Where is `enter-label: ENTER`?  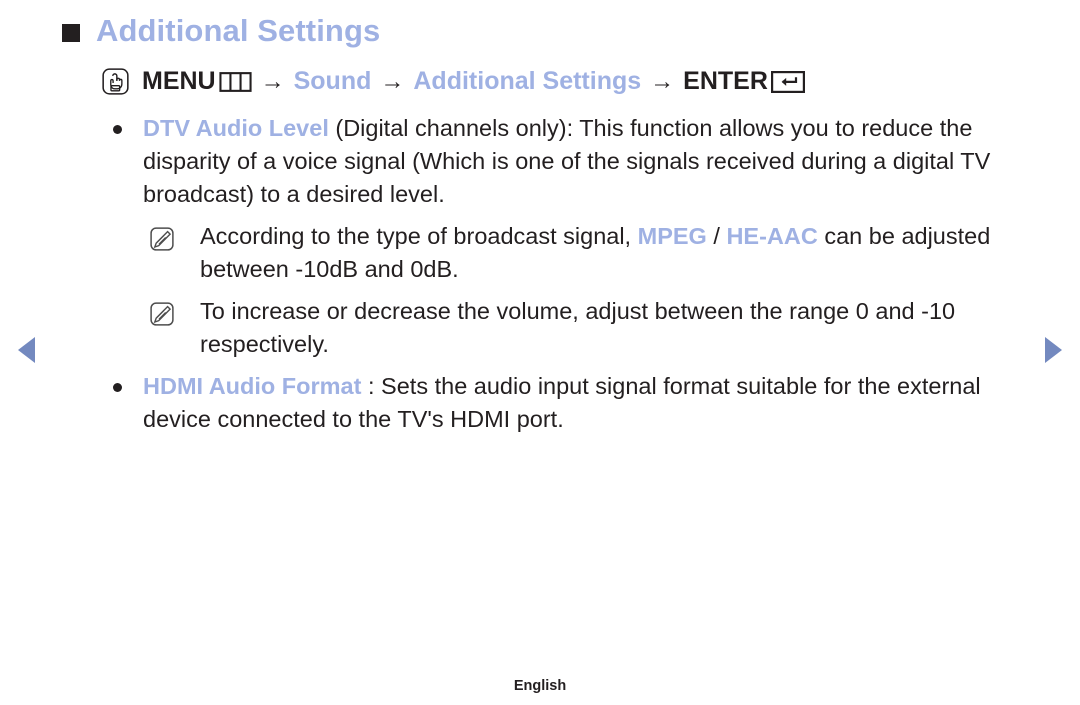 enter-label: ENTER is located at coordinates (725, 81).